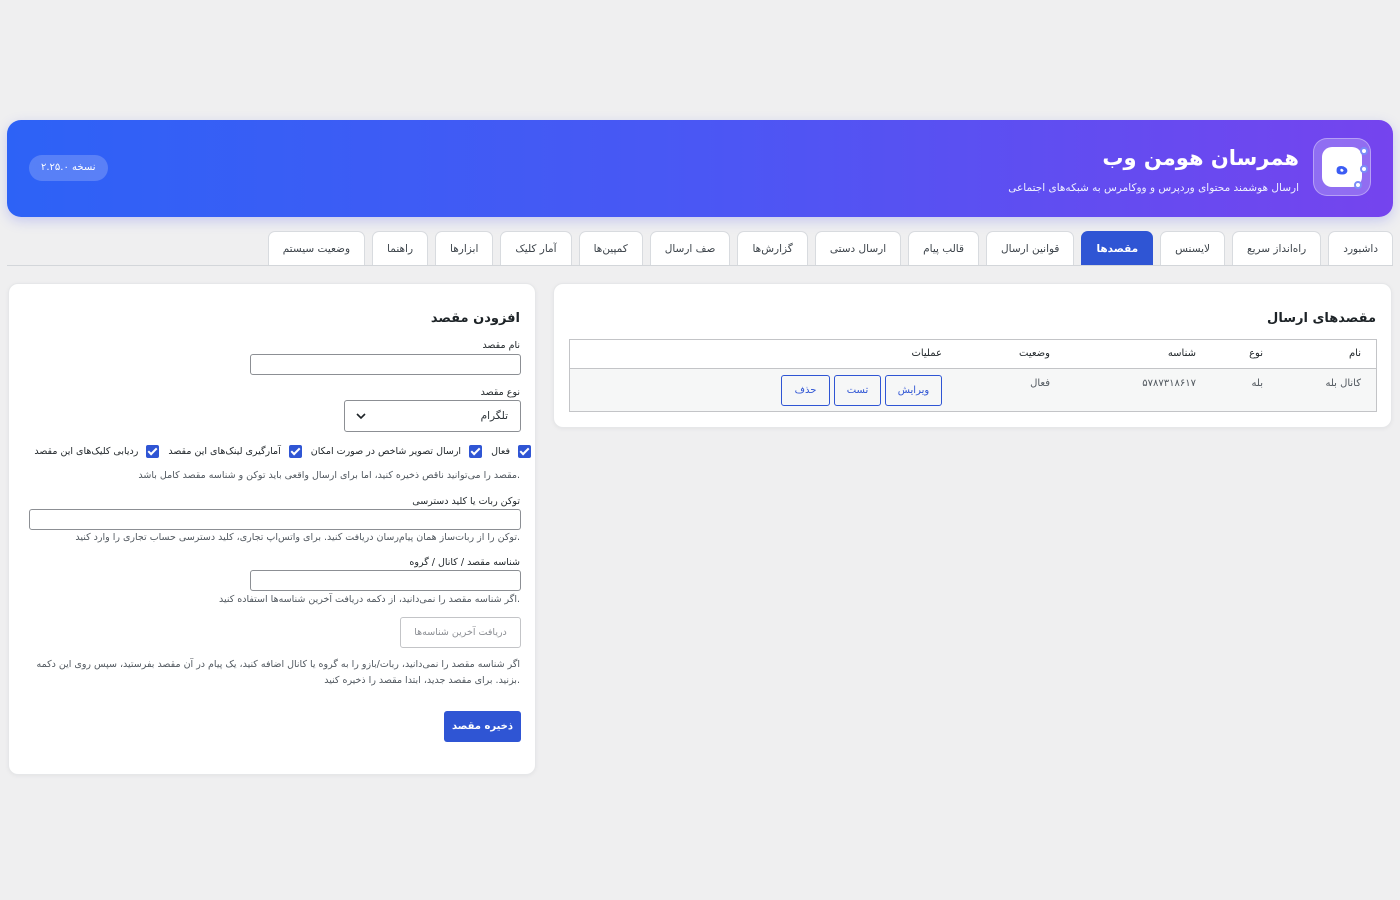 Image resolution: width=1400 pixels, height=900 pixels. I want to click on tab-message-template: قالب پیام, so click(944, 248).